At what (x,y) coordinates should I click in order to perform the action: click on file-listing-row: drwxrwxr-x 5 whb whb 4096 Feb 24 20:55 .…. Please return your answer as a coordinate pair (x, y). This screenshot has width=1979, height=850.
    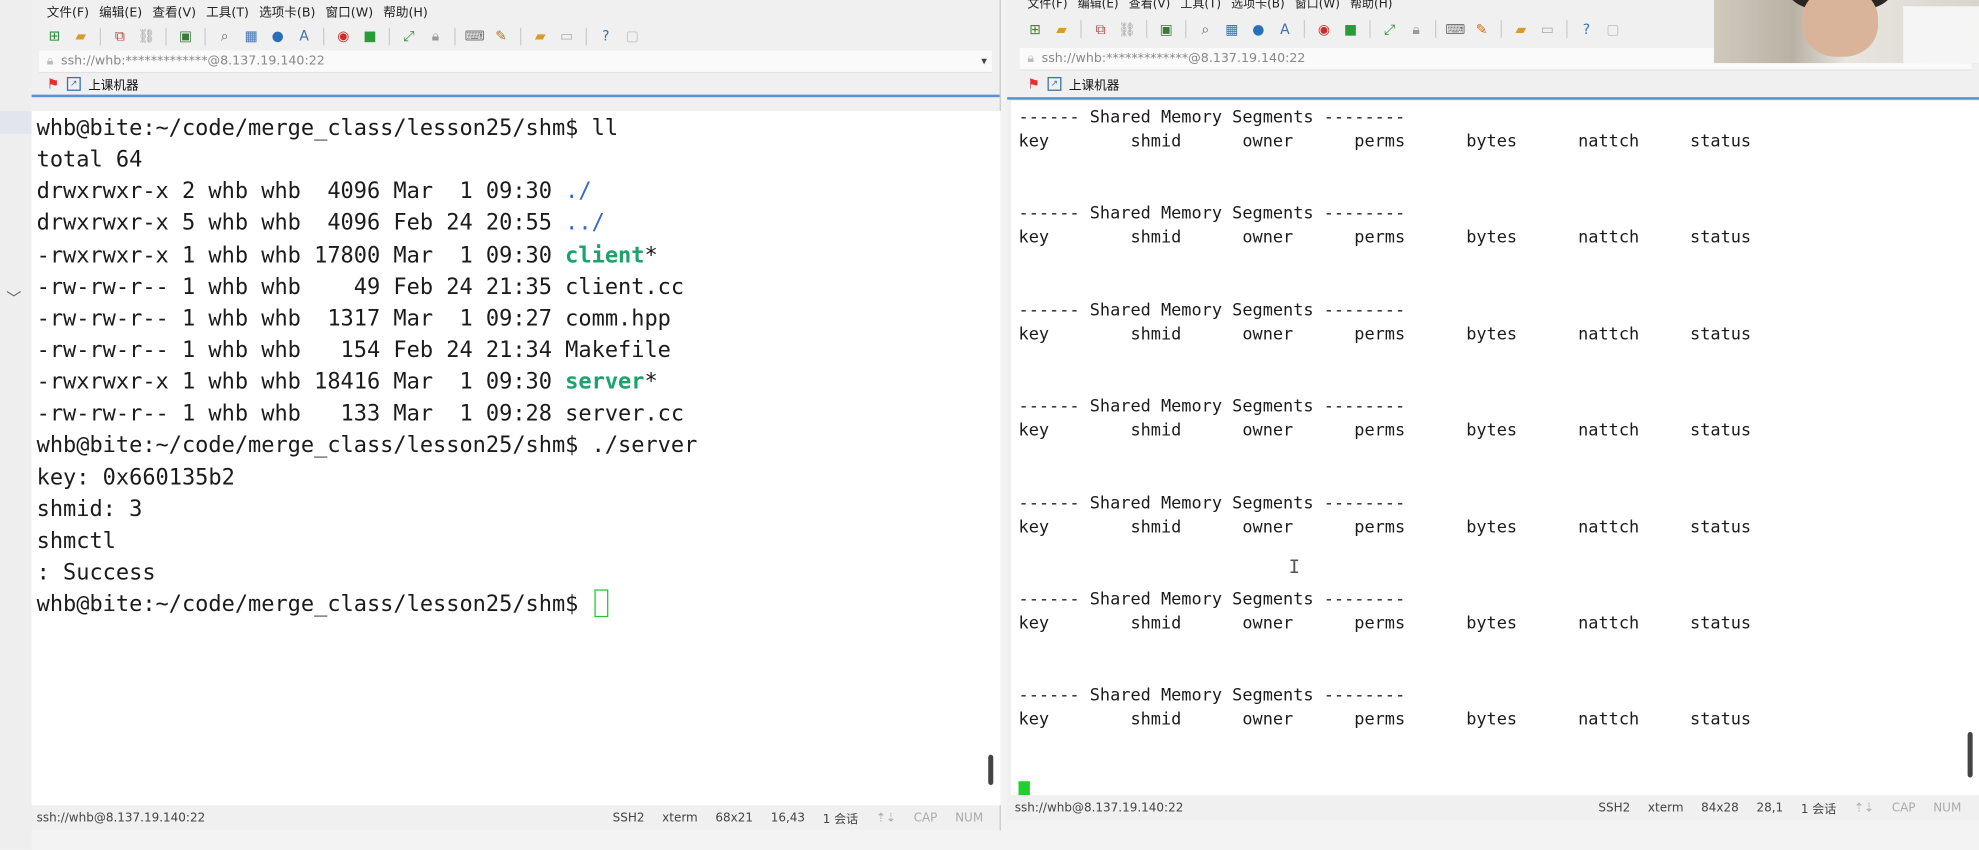
    Looking at the image, I should click on (519, 225).